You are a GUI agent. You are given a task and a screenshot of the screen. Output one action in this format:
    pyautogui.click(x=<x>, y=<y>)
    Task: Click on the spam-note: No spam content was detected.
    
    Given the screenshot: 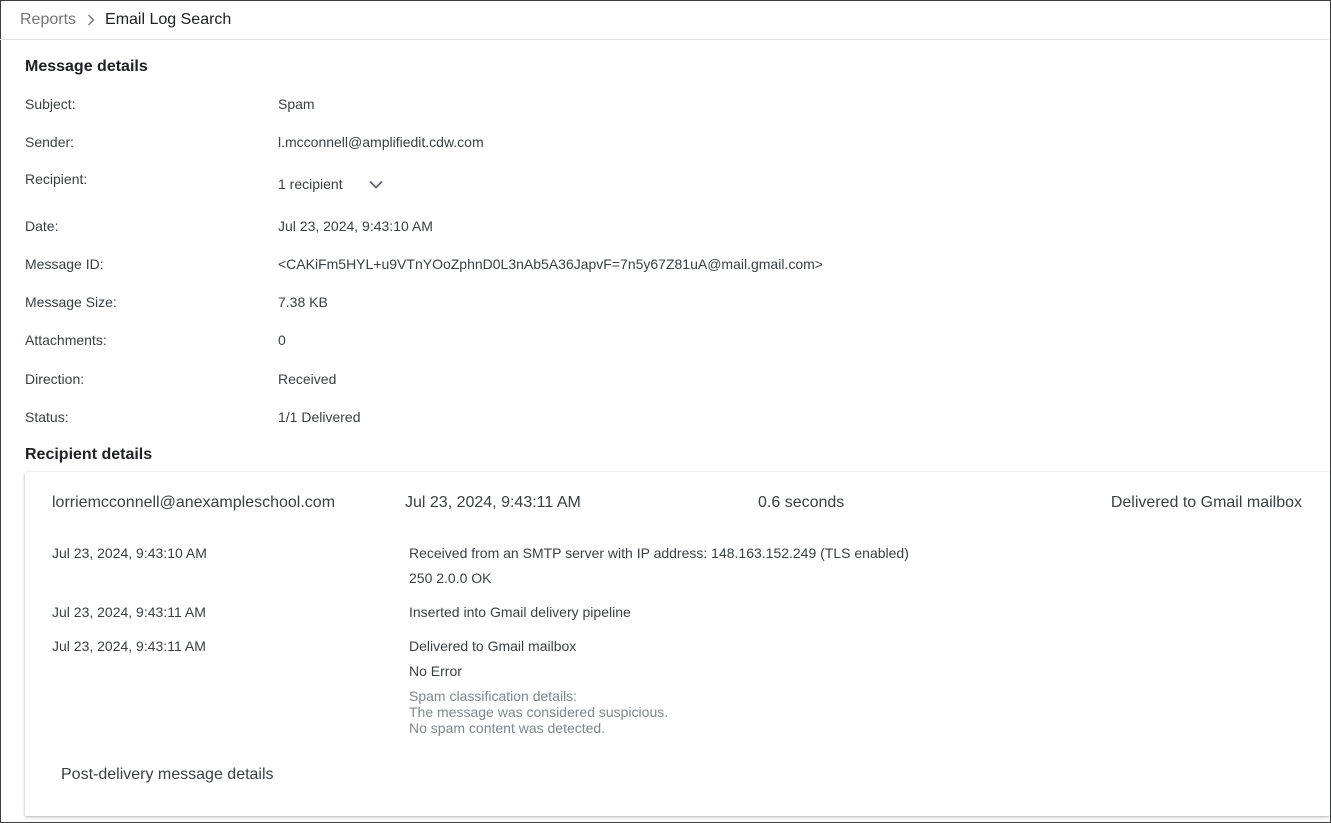 What is the action you would take?
    pyautogui.click(x=507, y=728)
    